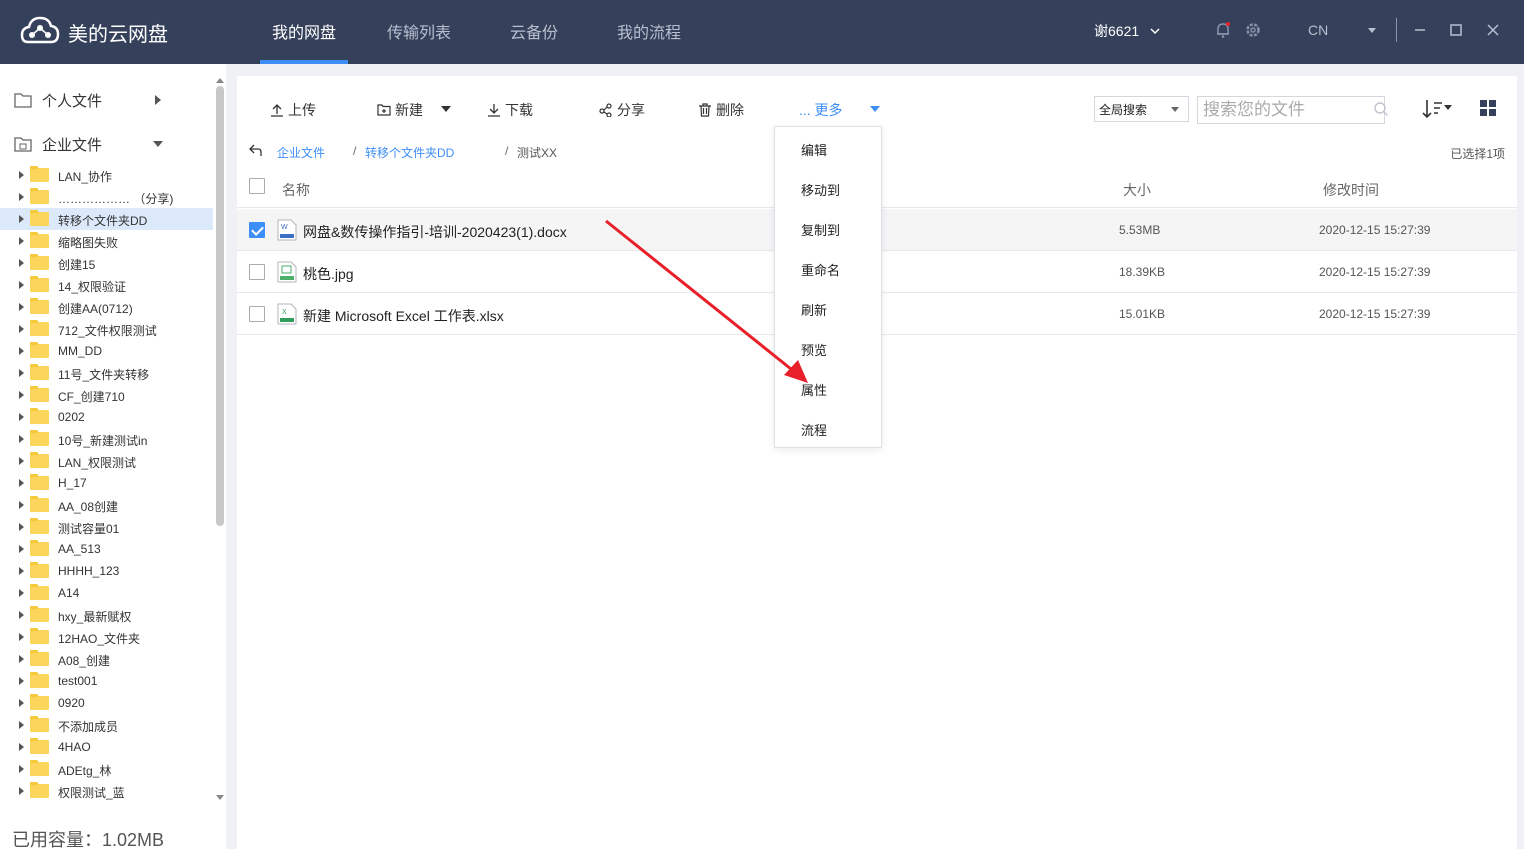 This screenshot has width=1524, height=849. Describe the element at coordinates (106, 373) in the screenshot. I see `sidebar-folder-item: 11号_文件夹转移` at that location.